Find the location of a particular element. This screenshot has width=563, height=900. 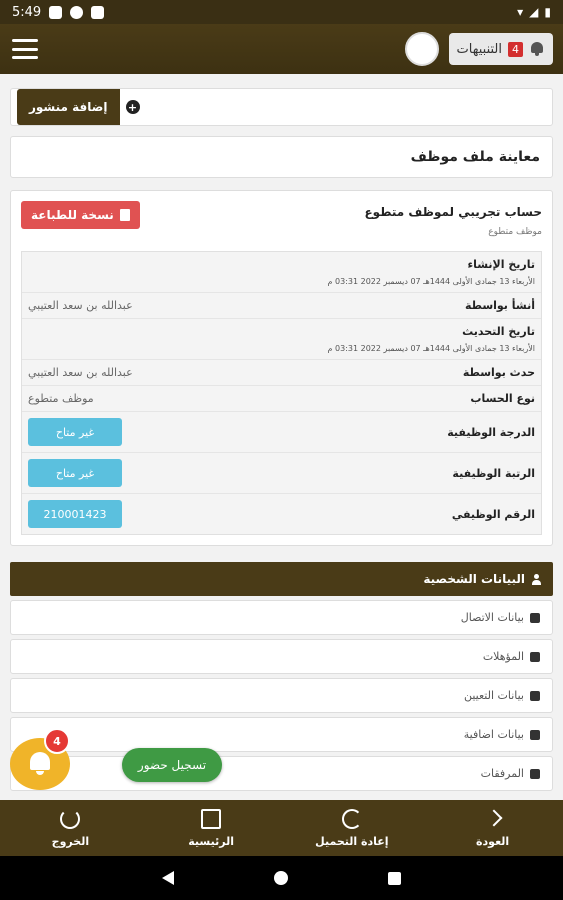

bottom-nav: الخروج الرئيسية إعادة التحميل العودة is located at coordinates (281, 828).